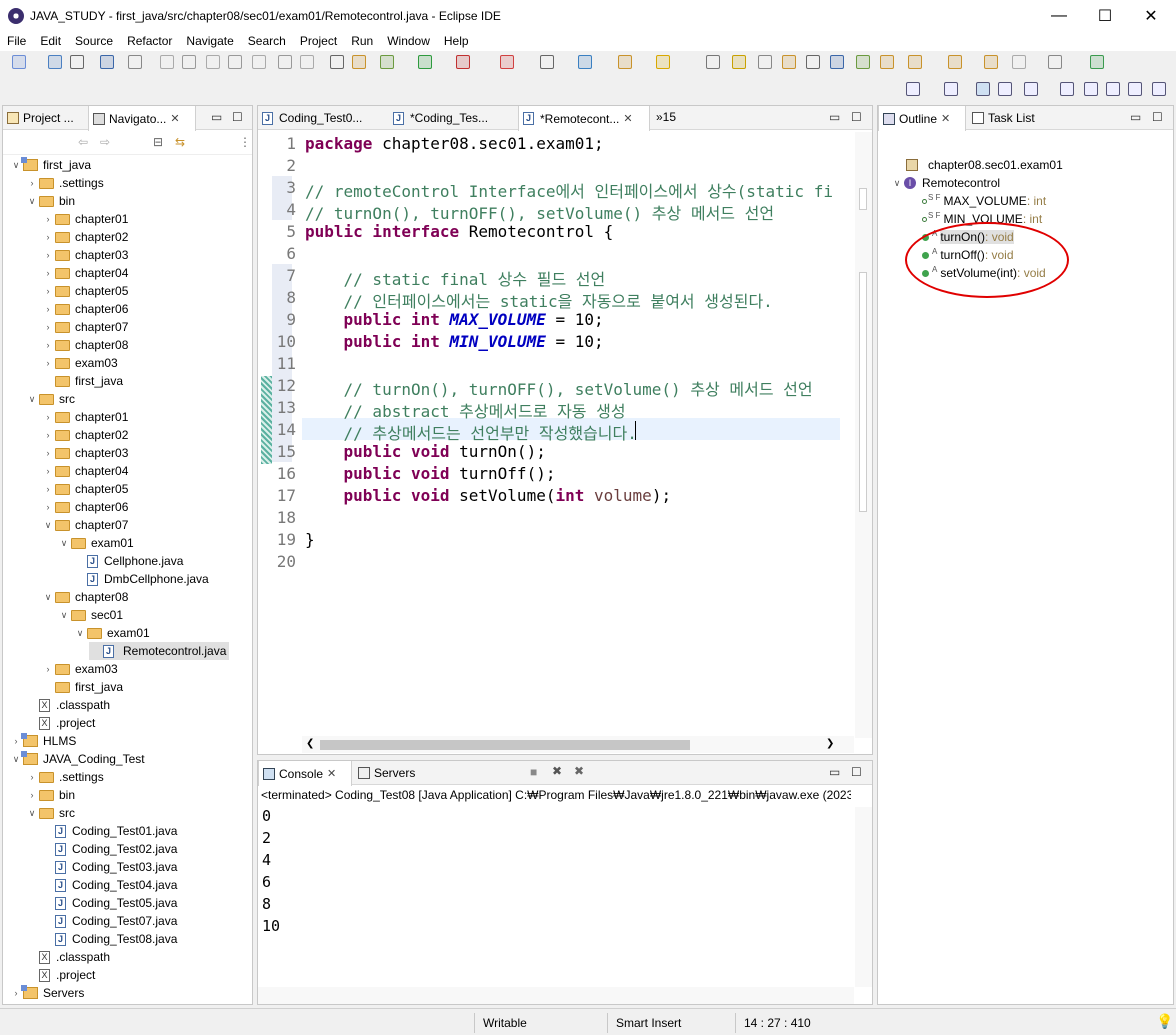  What do you see at coordinates (318, 41) in the screenshot?
I see `menu-project: Project` at bounding box center [318, 41].